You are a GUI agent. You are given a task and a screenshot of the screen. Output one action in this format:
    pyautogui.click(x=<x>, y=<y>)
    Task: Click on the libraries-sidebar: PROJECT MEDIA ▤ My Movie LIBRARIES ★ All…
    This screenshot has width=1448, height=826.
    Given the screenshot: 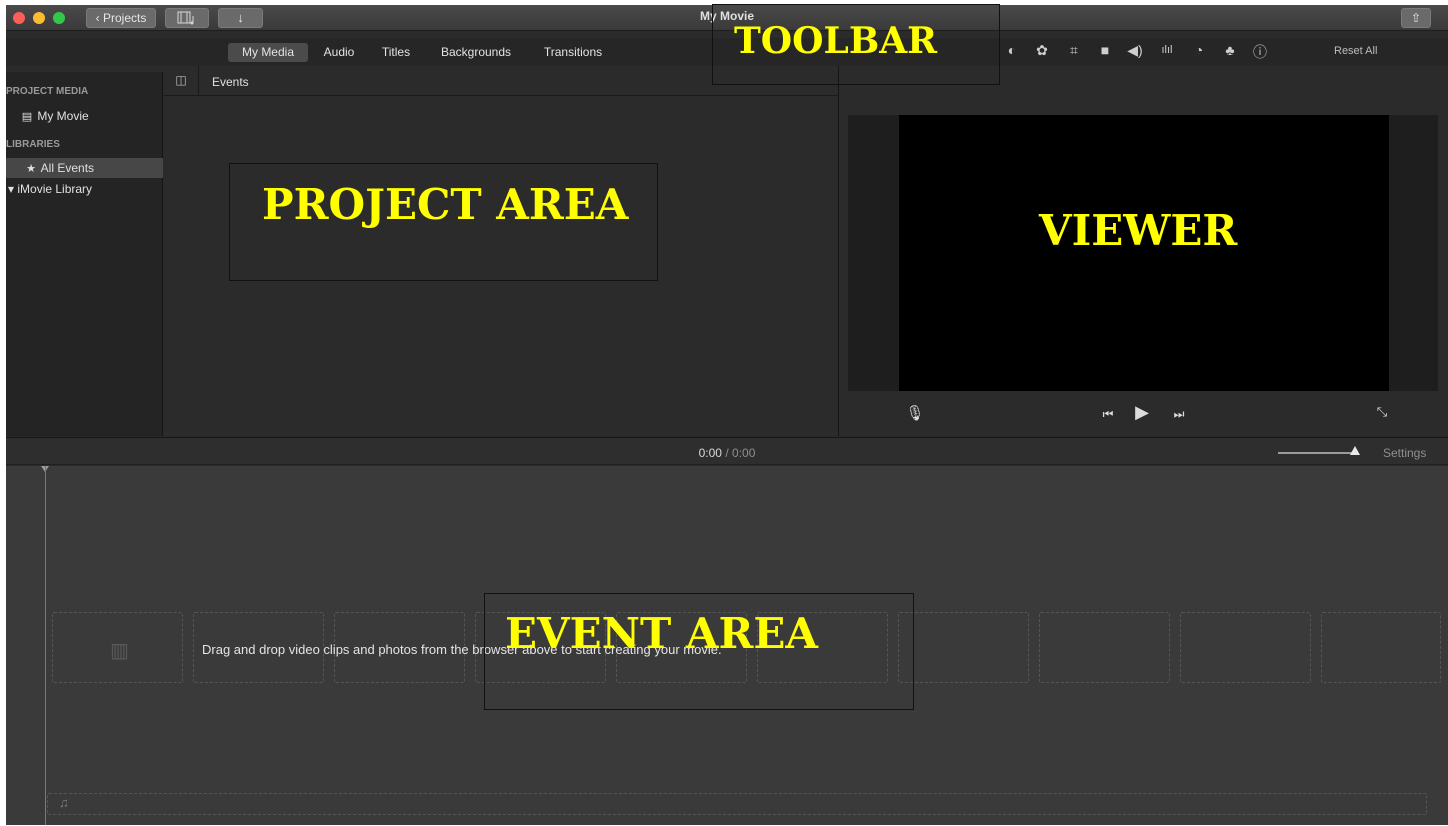 What is the action you would take?
    pyautogui.click(x=84, y=254)
    